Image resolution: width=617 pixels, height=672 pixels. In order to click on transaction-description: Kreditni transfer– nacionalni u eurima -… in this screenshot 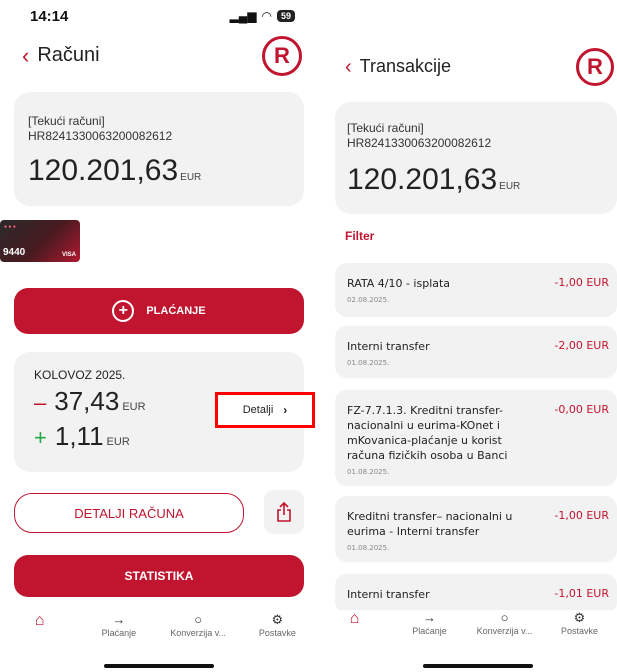, I will do `click(430, 524)`.